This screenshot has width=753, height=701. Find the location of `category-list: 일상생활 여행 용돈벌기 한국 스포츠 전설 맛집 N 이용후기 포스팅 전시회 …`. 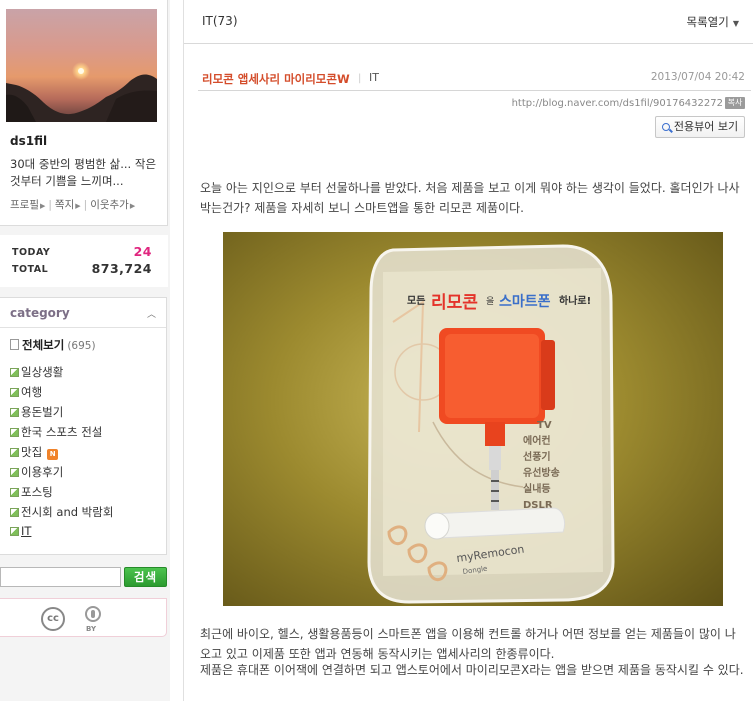

category-list: 일상생활 여행 용돈벌기 한국 스포츠 전설 맛집 N 이용후기 포스팅 전시회 … is located at coordinates (61, 454).